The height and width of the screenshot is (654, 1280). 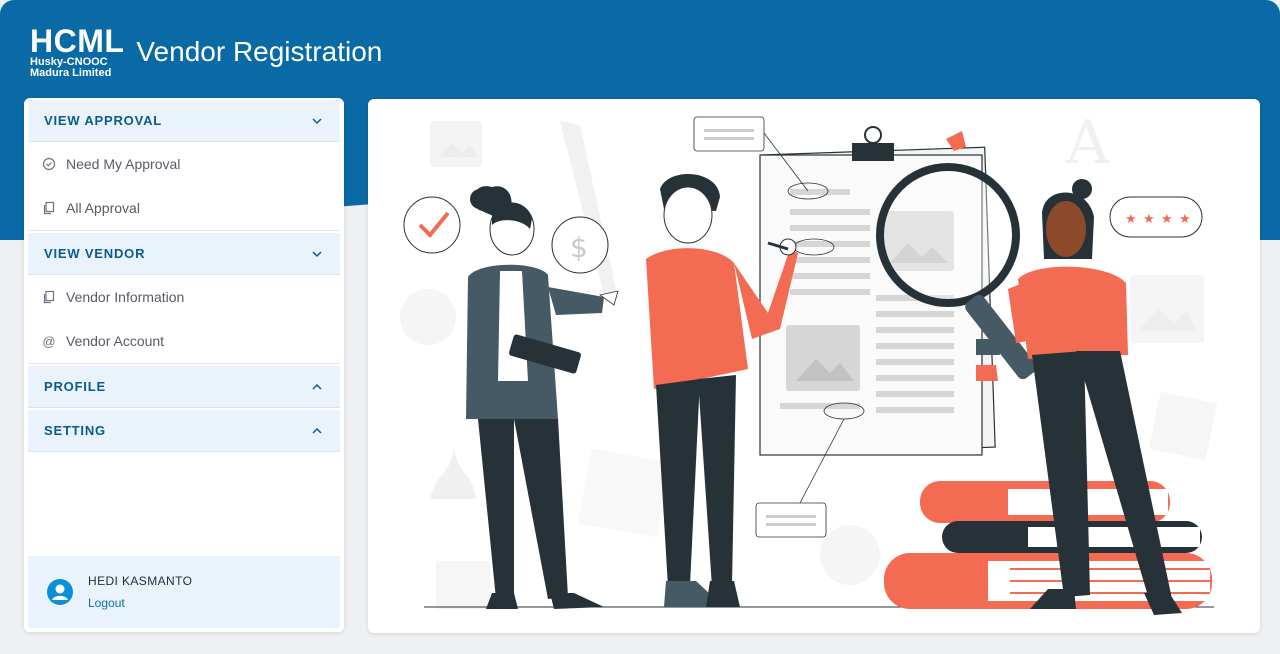 What do you see at coordinates (60, 592) in the screenshot?
I see `user-avatar-icon` at bounding box center [60, 592].